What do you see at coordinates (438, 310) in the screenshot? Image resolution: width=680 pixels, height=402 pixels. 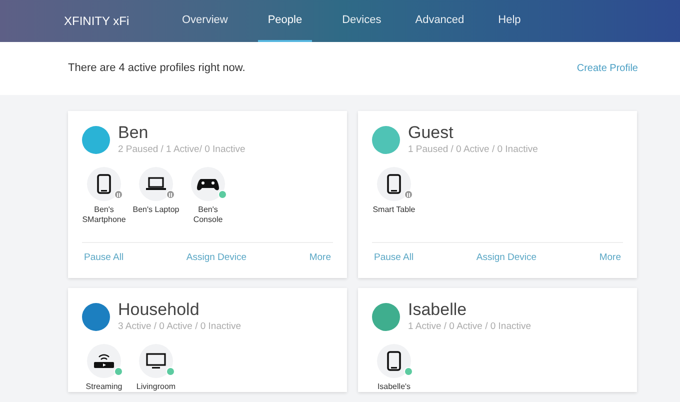 I see `profile-name: Isabelle` at bounding box center [438, 310].